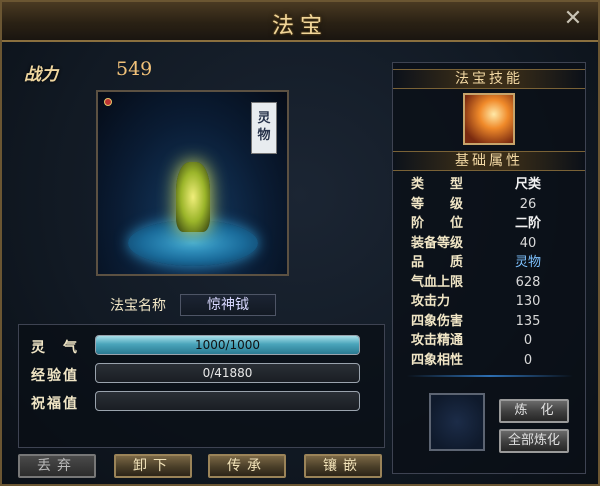 This screenshot has height=486, width=600. What do you see at coordinates (527, 262) in the screenshot?
I see `attr-value: 灵物` at bounding box center [527, 262].